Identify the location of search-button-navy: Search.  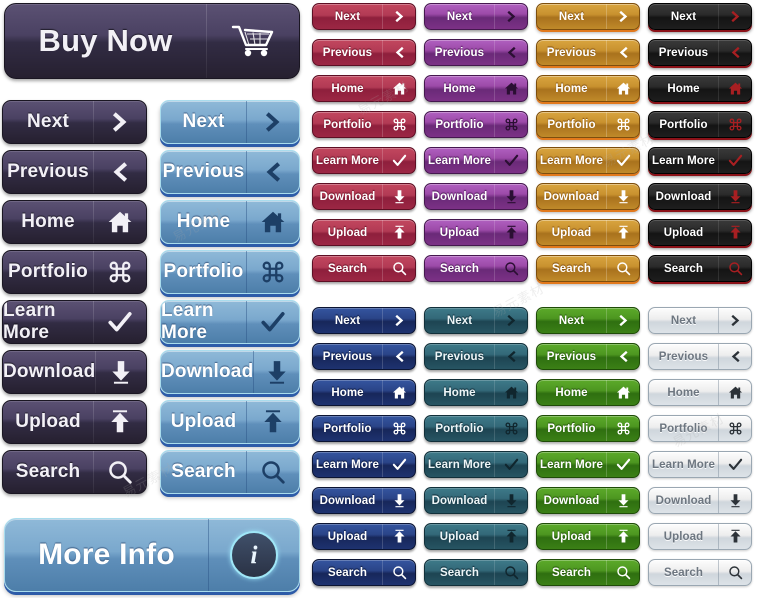
(364, 572).